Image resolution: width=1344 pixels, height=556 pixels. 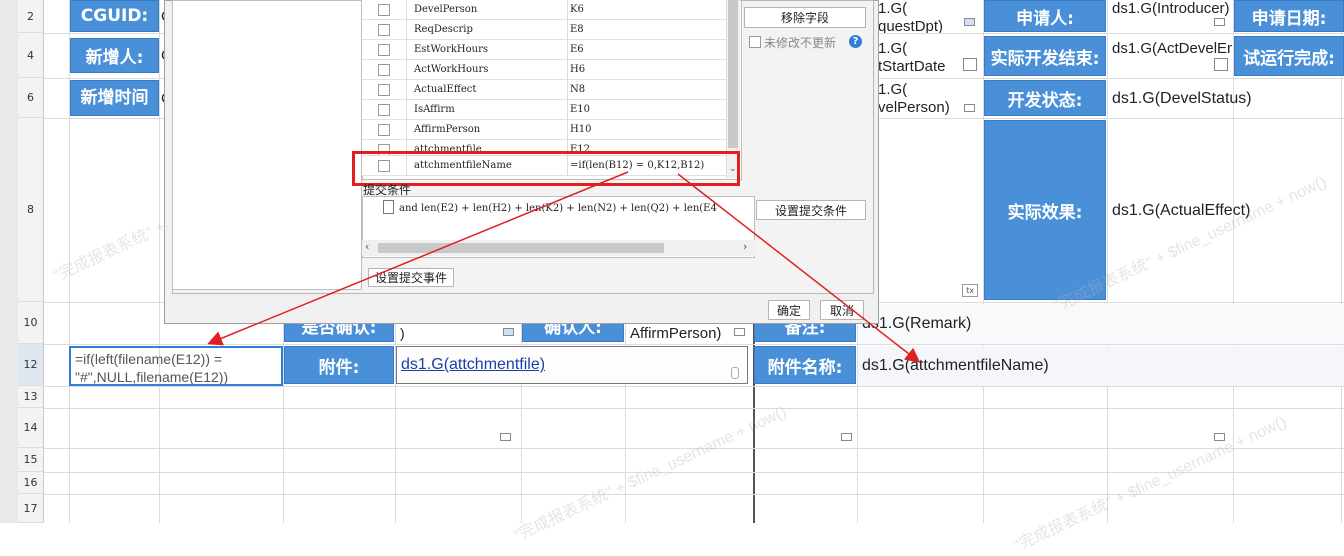 I want to click on arrow-to-filename-cell, so click(x=799, y=268).